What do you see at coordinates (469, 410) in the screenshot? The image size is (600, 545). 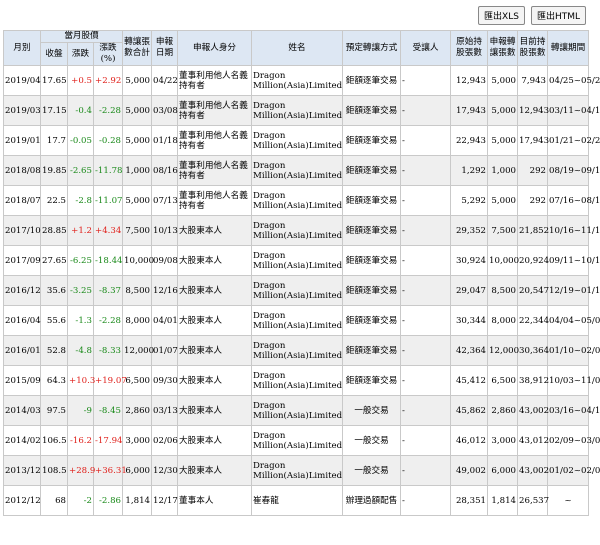 I see `cell-orig: 45,862` at bounding box center [469, 410].